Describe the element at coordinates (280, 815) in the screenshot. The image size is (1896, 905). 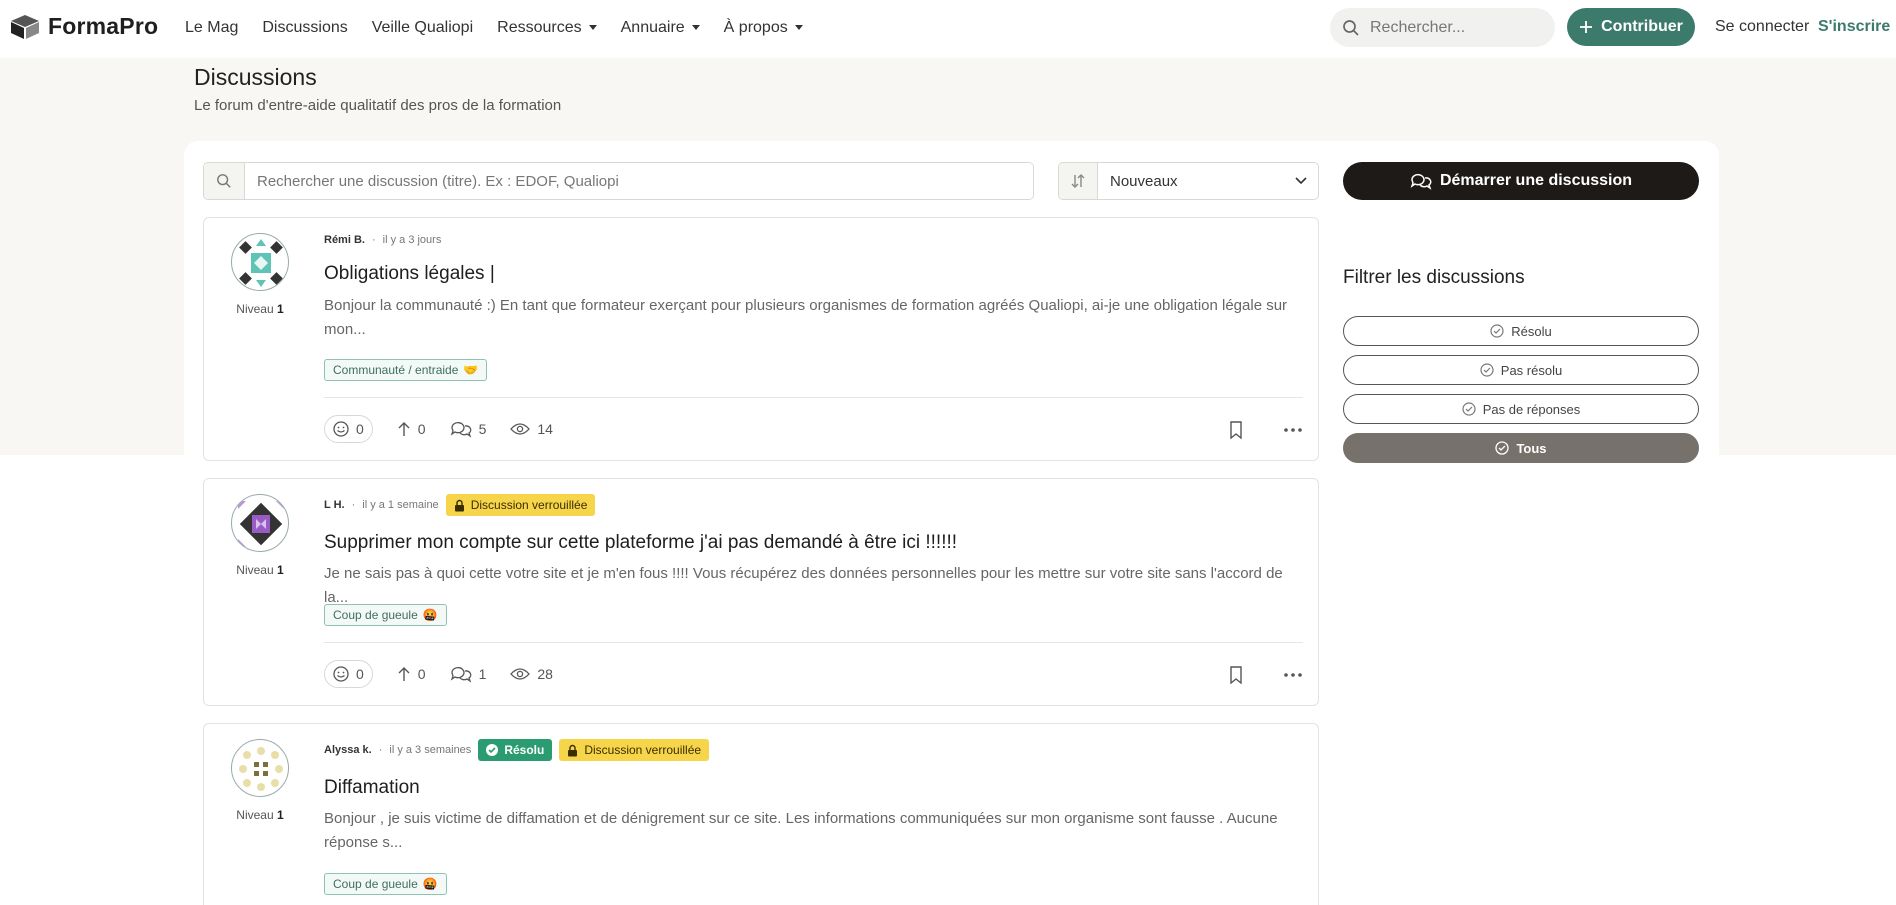
I see `level-value: 1` at that location.